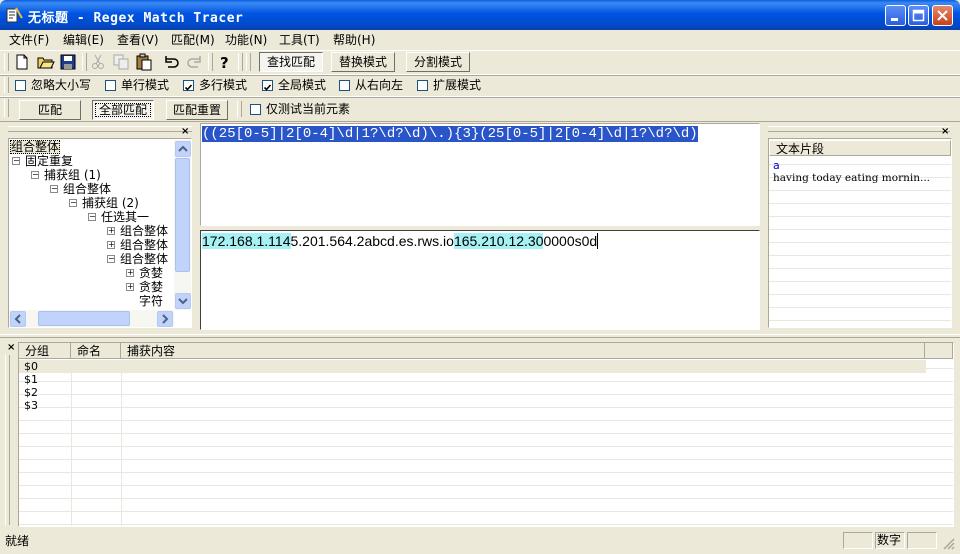 The image size is (960, 554). Describe the element at coordinates (151, 287) in the screenshot. I see `tree-node-label: 贪婪` at that location.